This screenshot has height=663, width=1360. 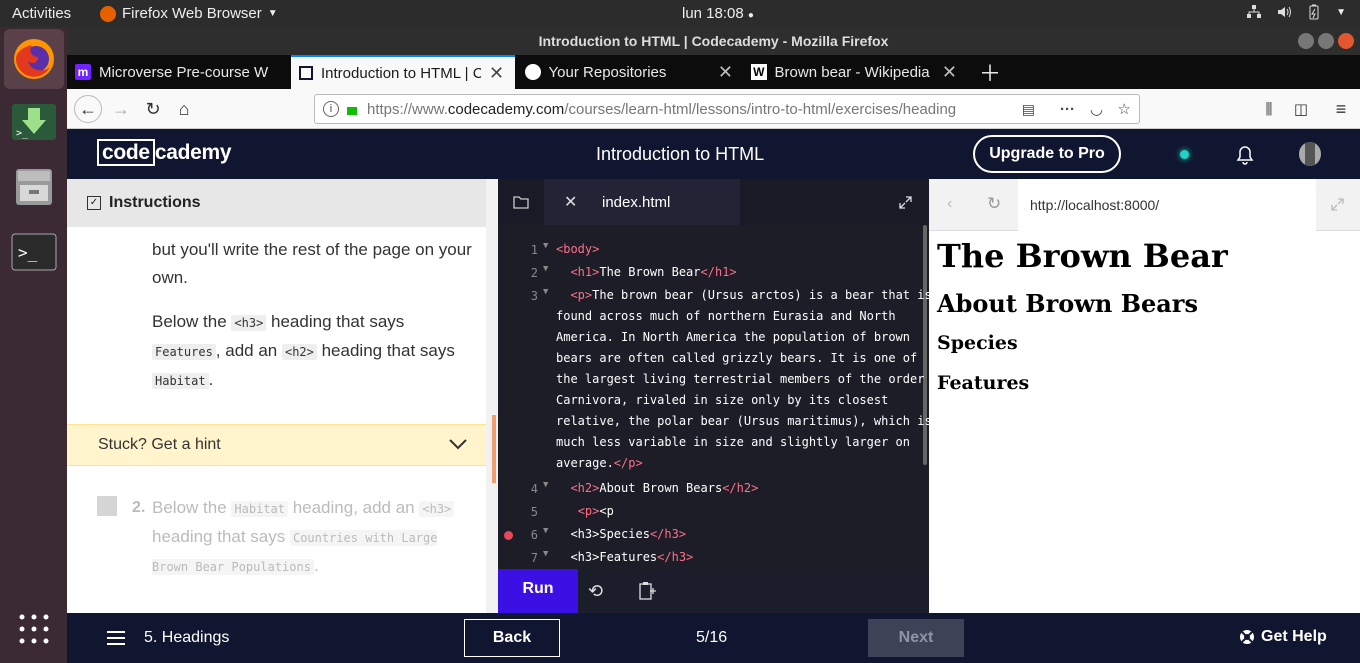 What do you see at coordinates (1296, 12) in the screenshot?
I see `system-tray: ▼` at bounding box center [1296, 12].